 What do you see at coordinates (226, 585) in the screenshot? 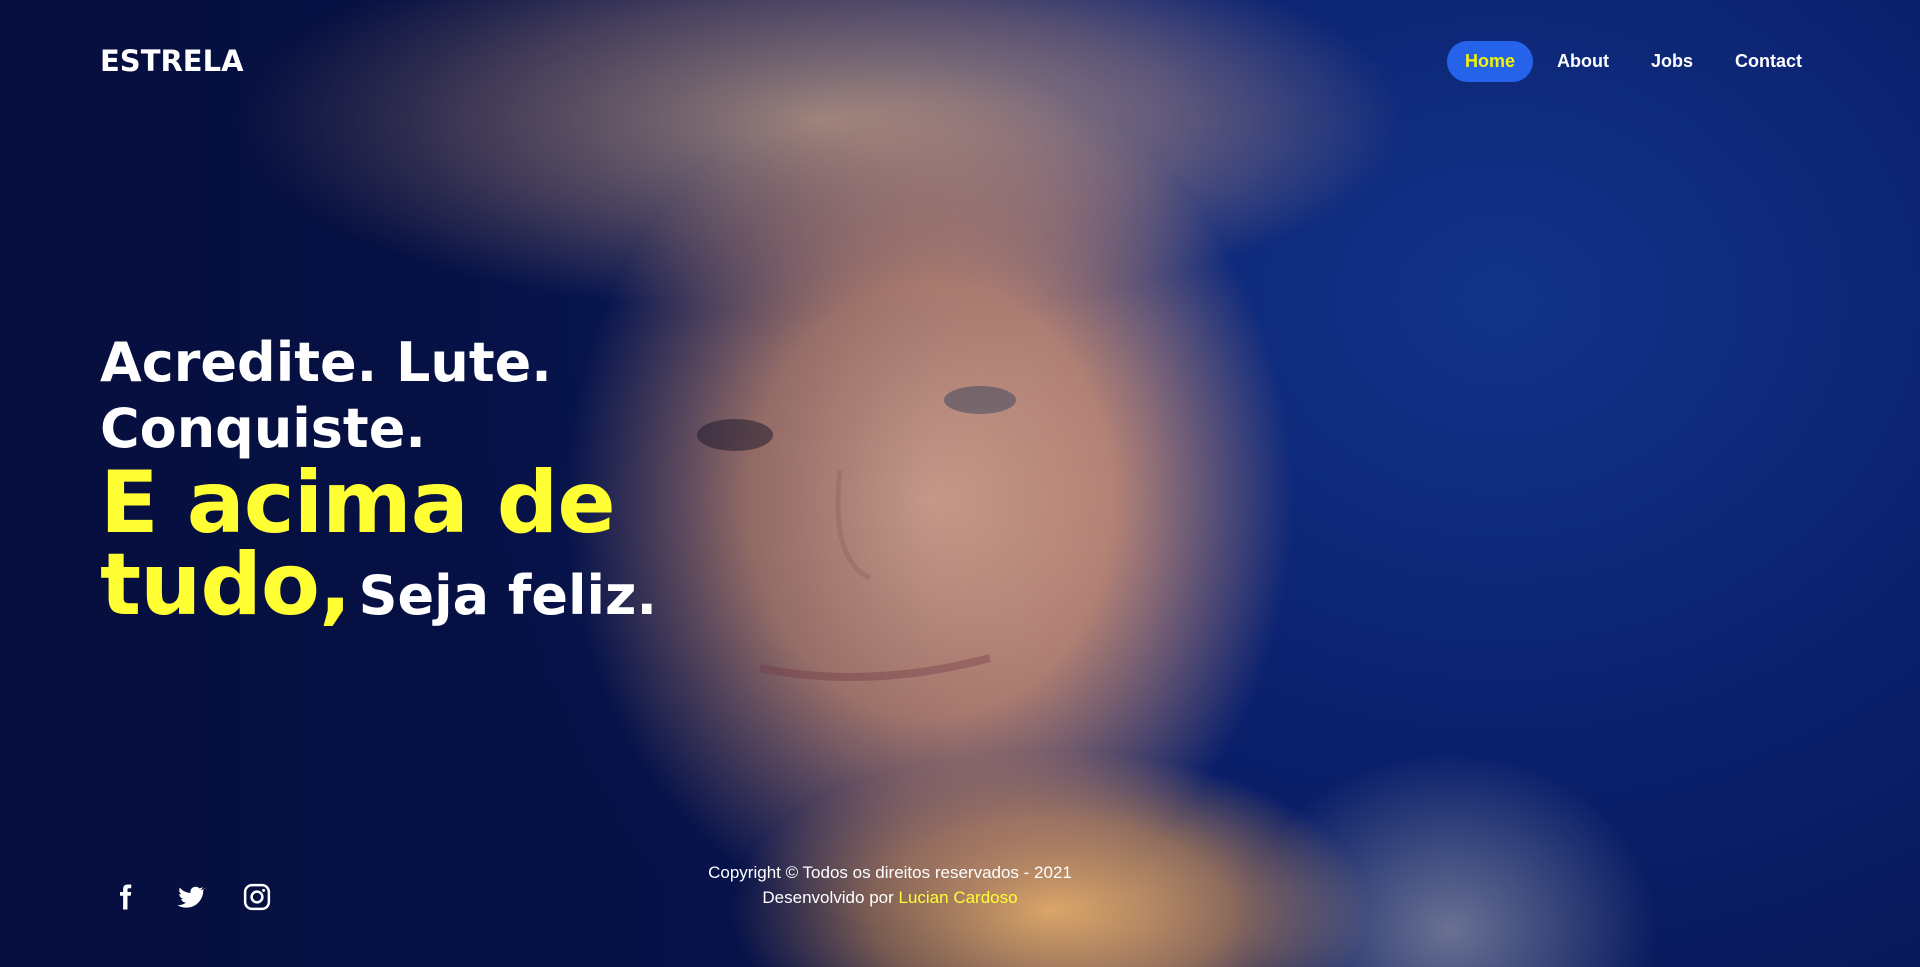
I see `headline-highlight: tudo,` at bounding box center [226, 585].